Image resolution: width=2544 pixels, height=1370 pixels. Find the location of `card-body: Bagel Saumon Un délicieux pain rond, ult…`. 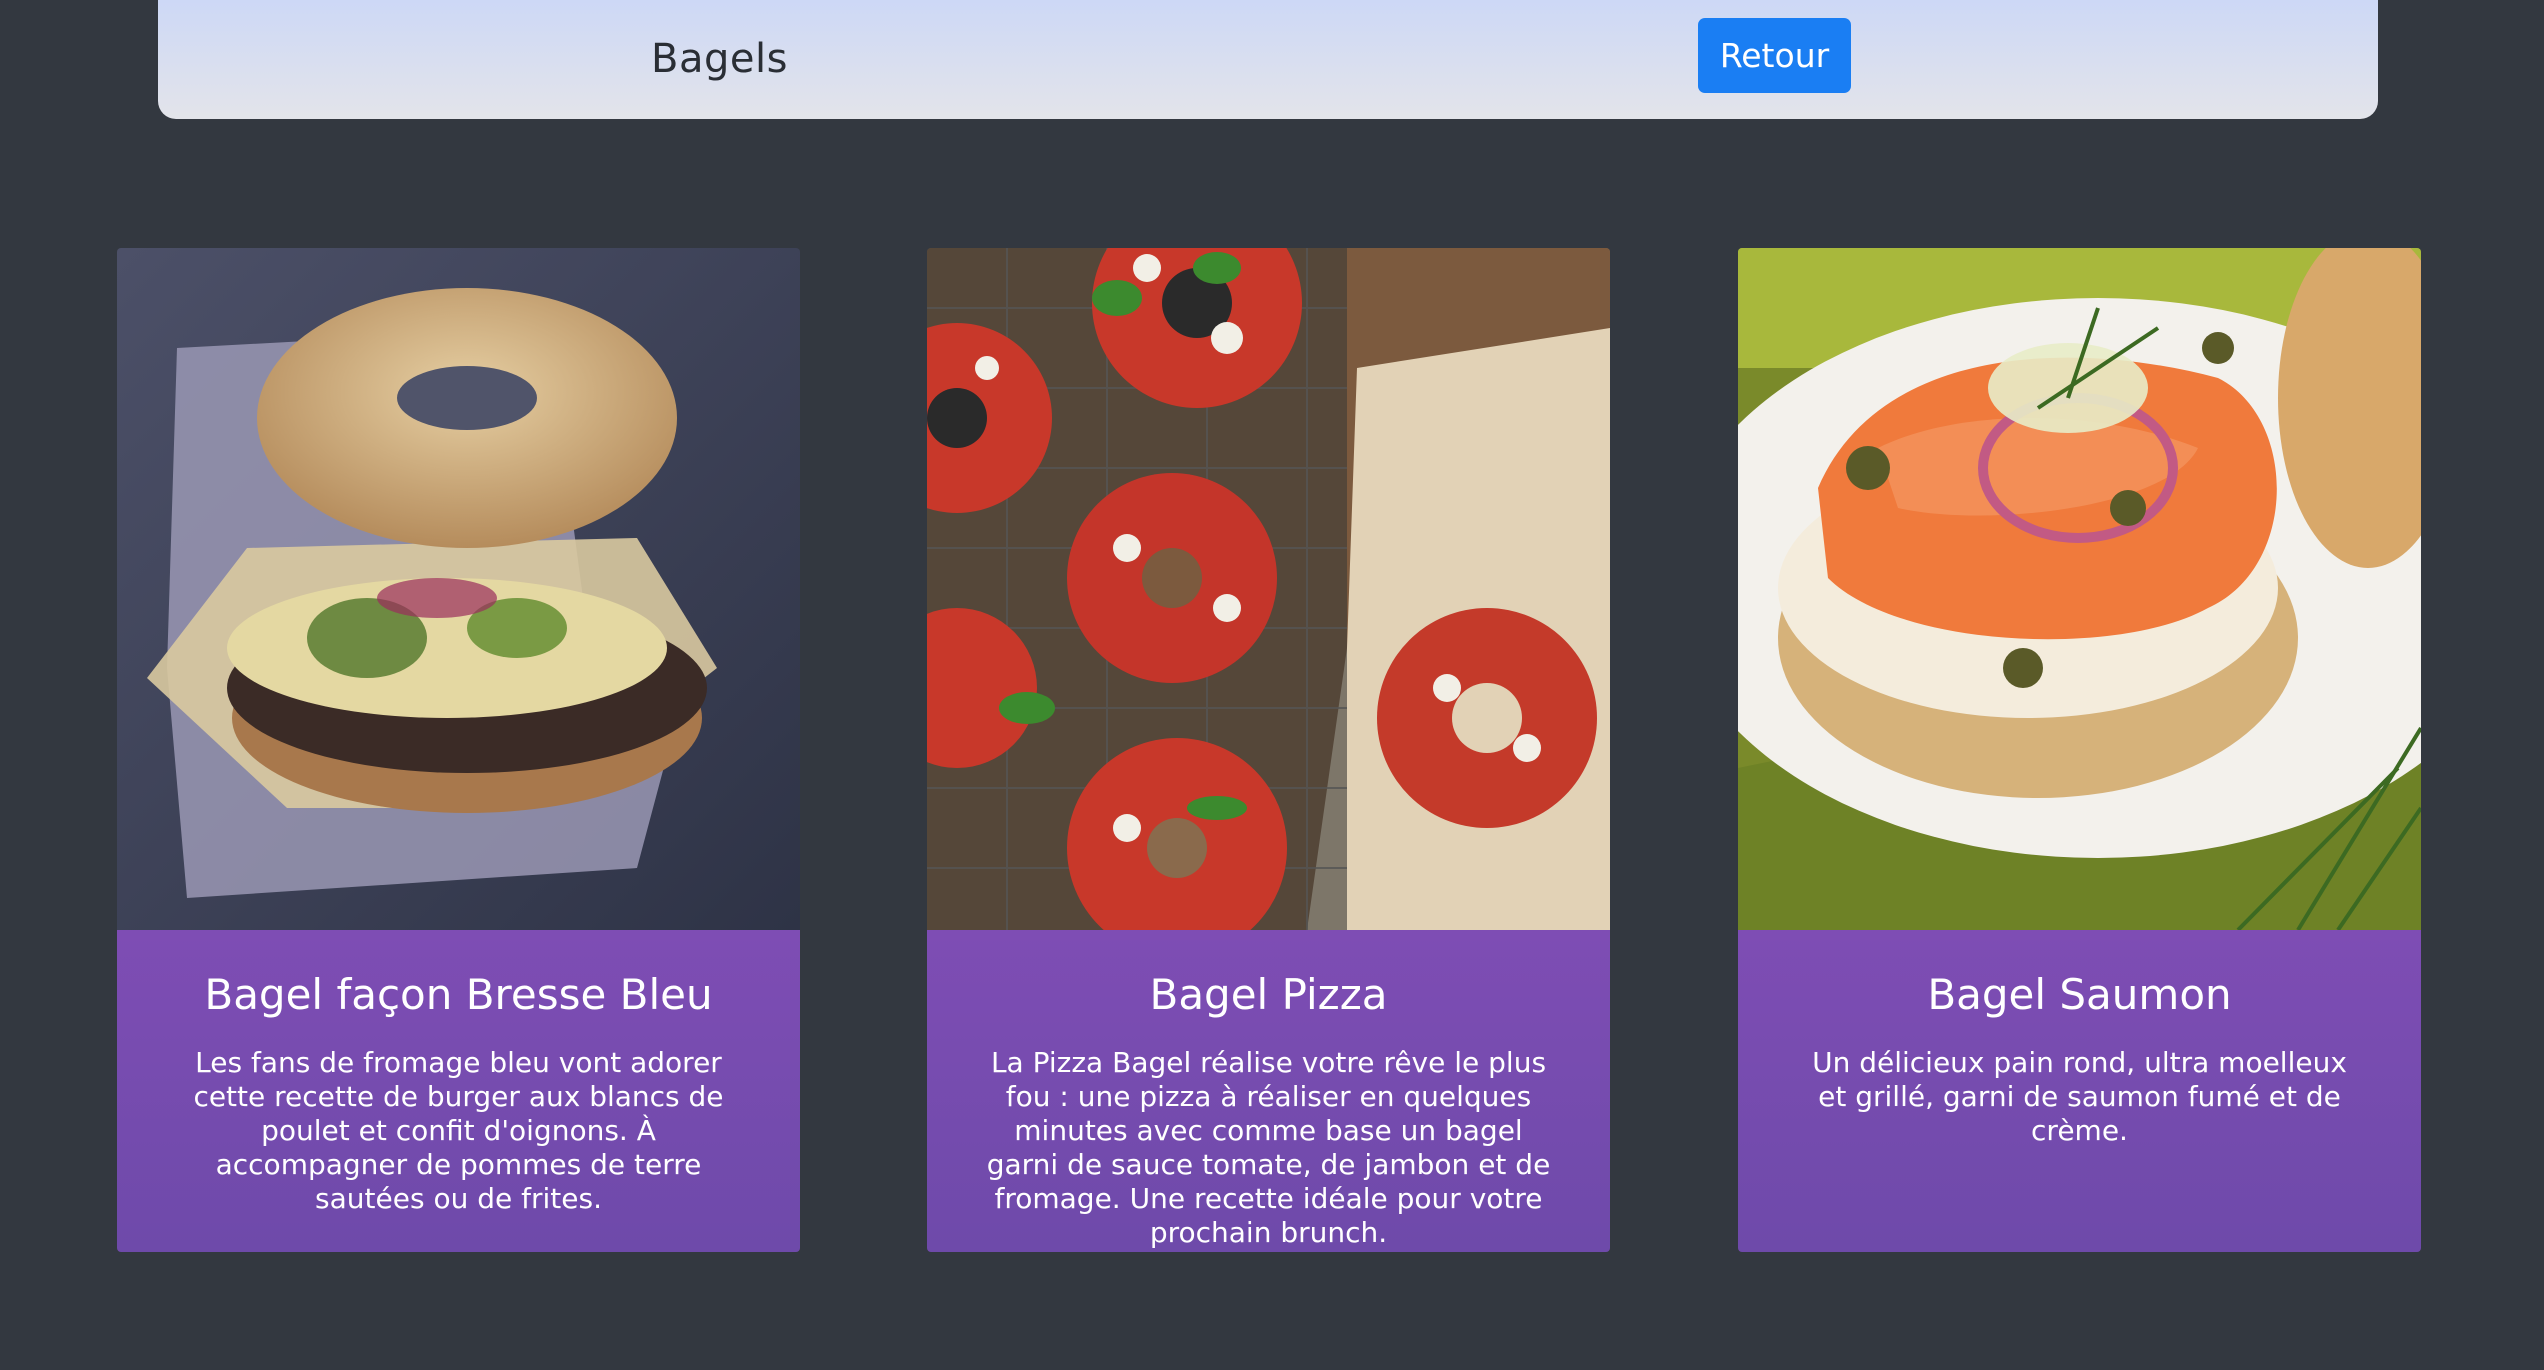

card-body: Bagel Saumon Un délicieux pain rond, ult… is located at coordinates (2079, 1091).